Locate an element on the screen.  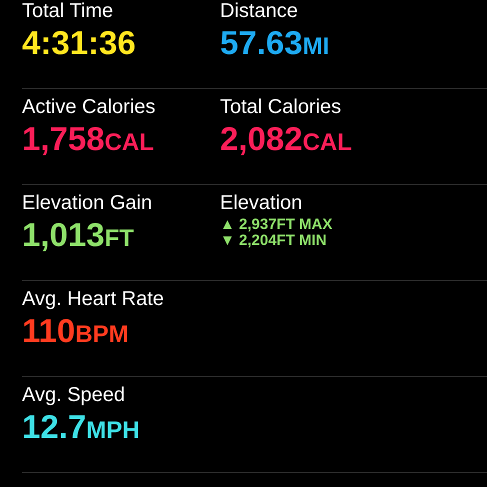
metric-value: 4:31:36 is located at coordinates (79, 43).